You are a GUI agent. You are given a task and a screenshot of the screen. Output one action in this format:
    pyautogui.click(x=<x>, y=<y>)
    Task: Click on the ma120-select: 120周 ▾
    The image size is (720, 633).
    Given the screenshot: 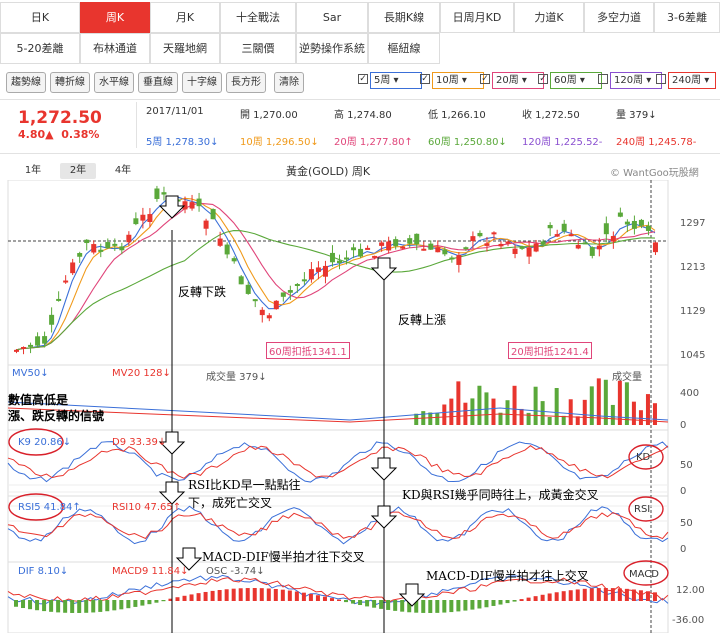 What is the action you would take?
    pyautogui.click(x=636, y=80)
    